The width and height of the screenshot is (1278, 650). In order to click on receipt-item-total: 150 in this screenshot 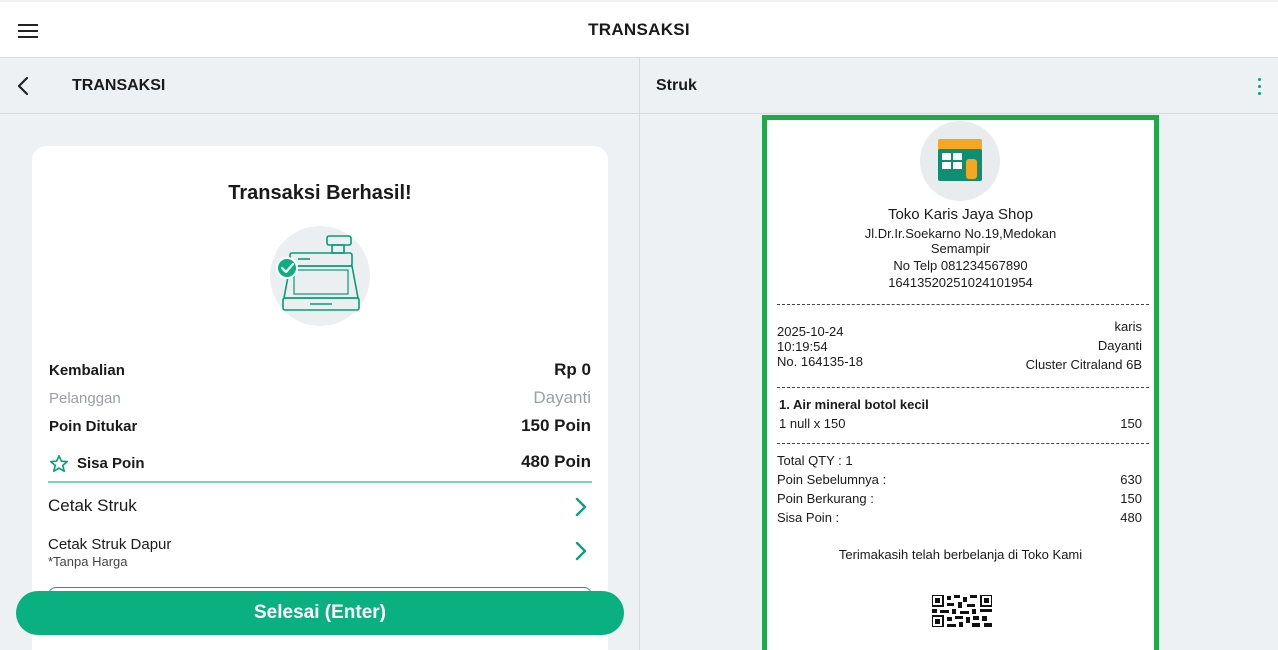, I will do `click(1131, 423)`.